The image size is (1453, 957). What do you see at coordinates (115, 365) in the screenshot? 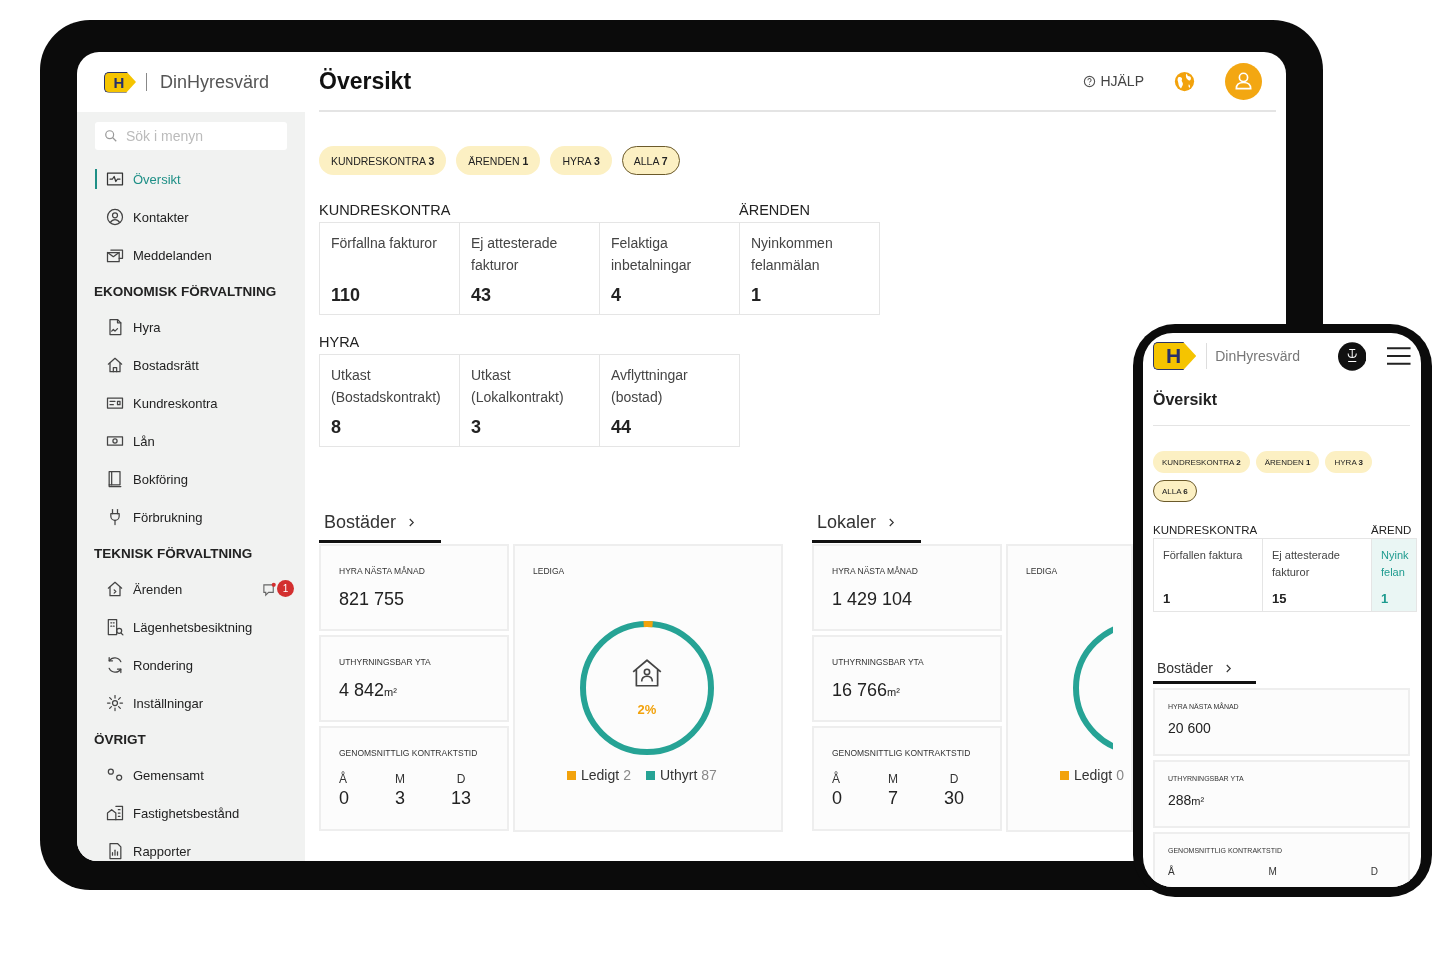
I see `house-icon` at bounding box center [115, 365].